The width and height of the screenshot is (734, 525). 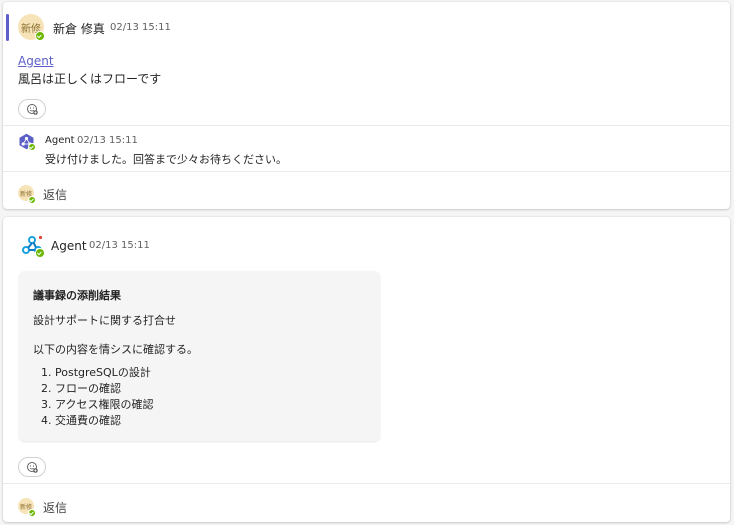 What do you see at coordinates (90, 79) in the screenshot?
I see `message-text: 風呂は正しくはフローです` at bounding box center [90, 79].